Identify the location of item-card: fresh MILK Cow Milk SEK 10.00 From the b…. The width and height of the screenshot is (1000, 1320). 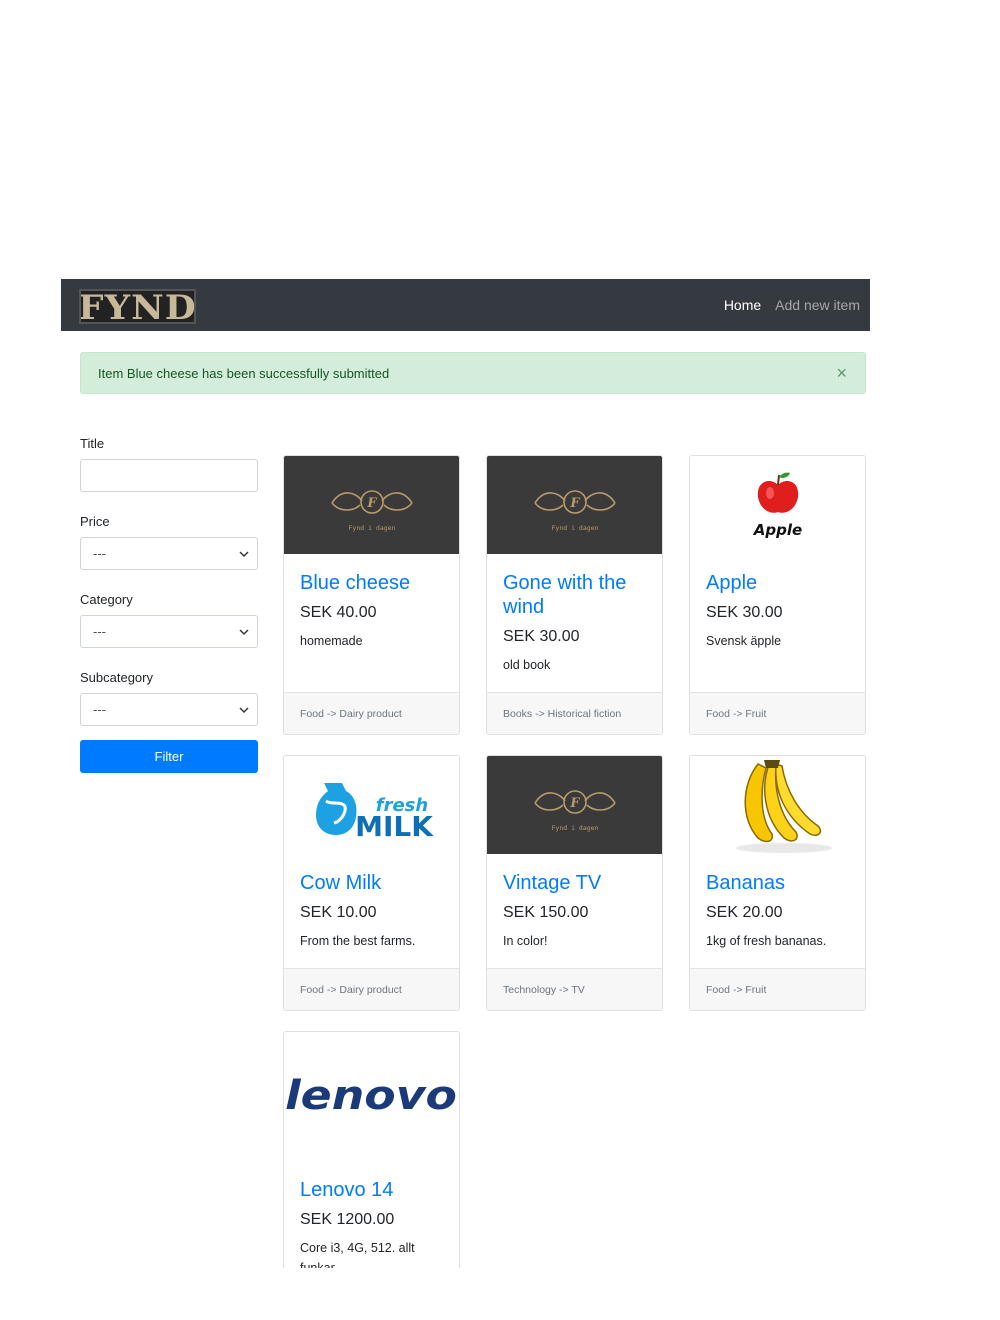
(371, 883).